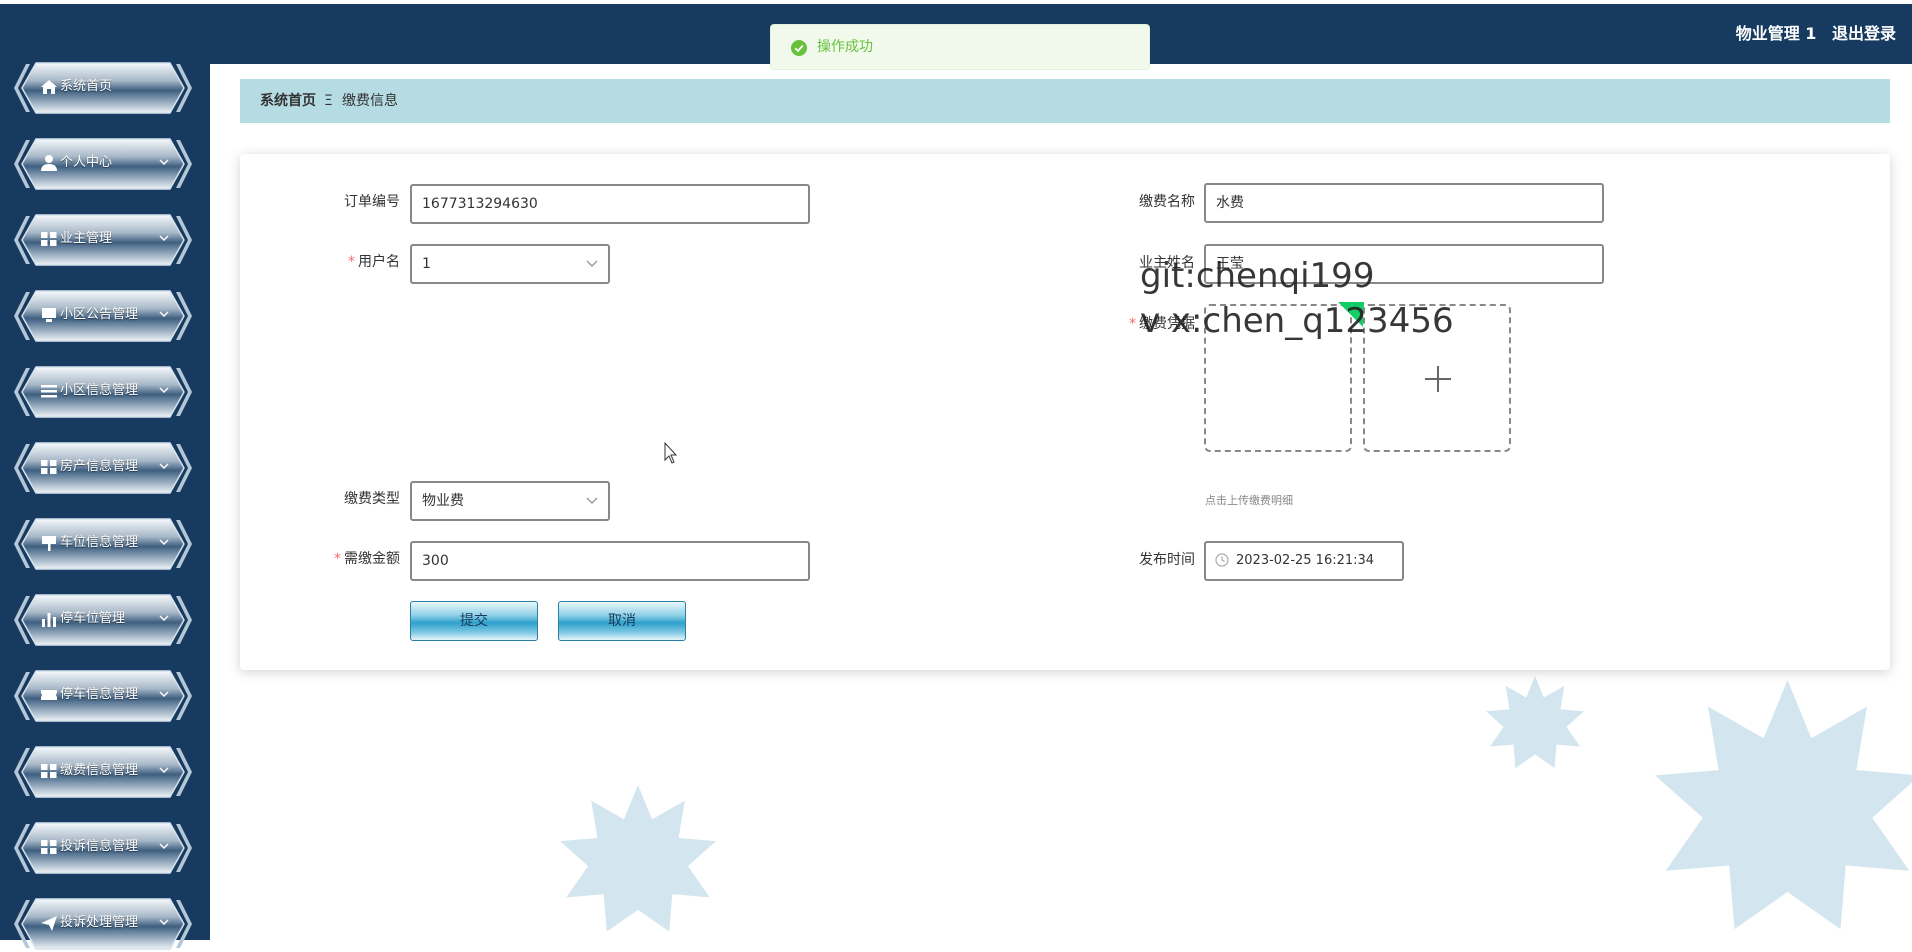 The width and height of the screenshot is (1912, 952). I want to click on sidebar-item: 小区信息管理, so click(103, 392).